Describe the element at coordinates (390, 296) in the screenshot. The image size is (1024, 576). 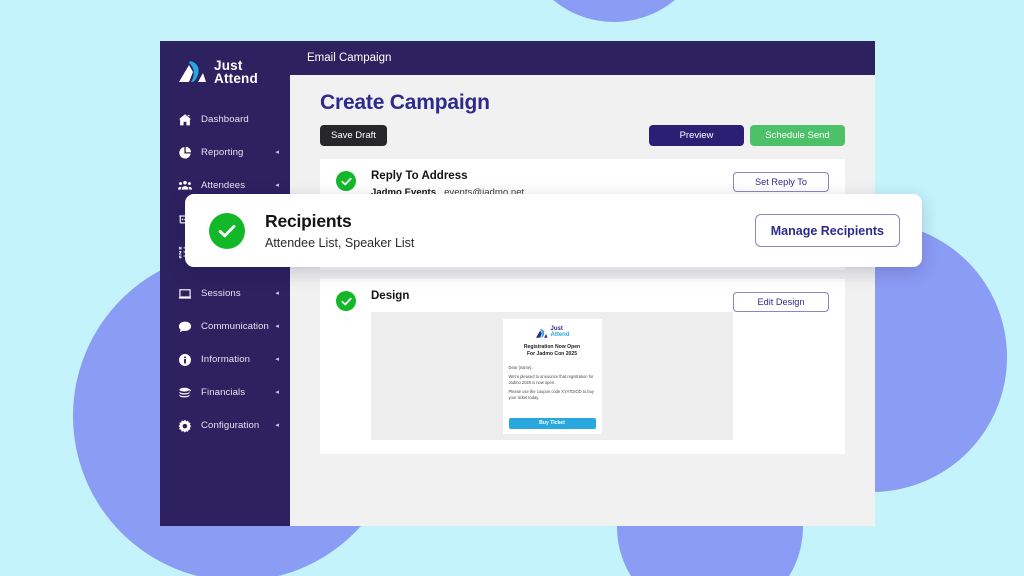
I see `step-title: Design` at that location.